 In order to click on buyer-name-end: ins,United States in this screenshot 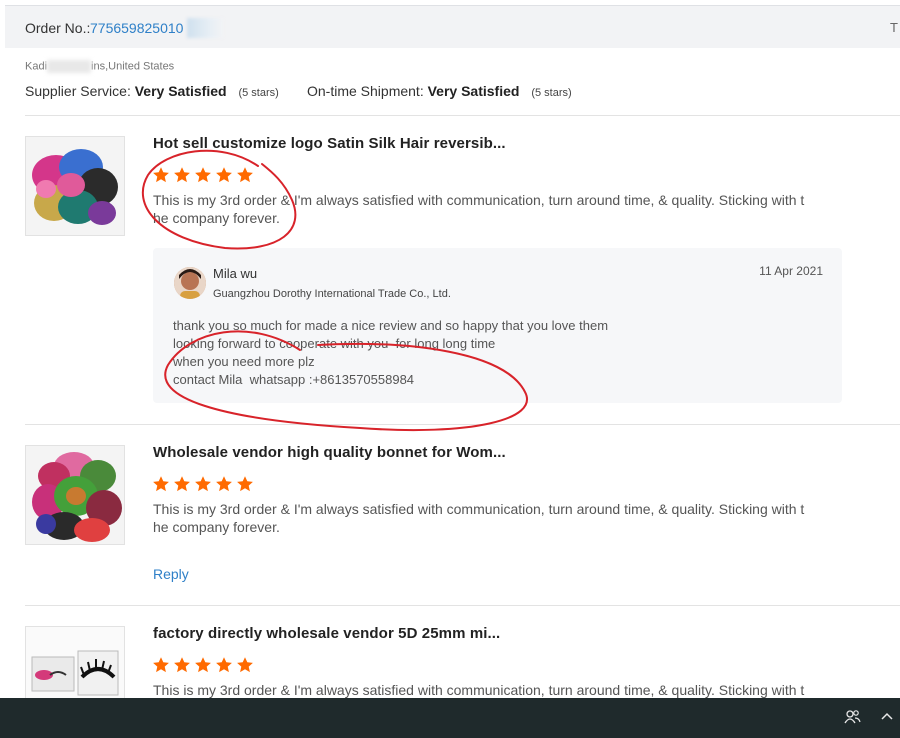, I will do `click(133, 66)`.